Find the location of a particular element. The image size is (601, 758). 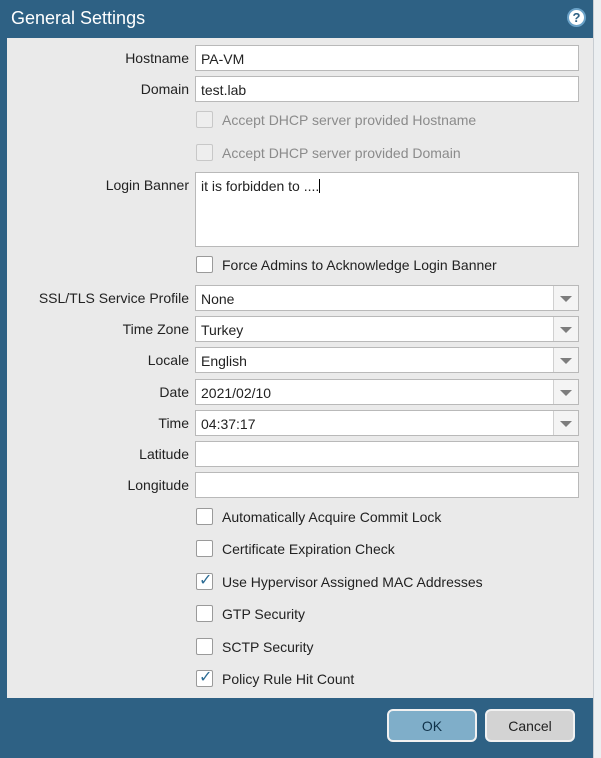

dhcp-hostname-label: Accept DHCP server provided Hostname is located at coordinates (349, 120).